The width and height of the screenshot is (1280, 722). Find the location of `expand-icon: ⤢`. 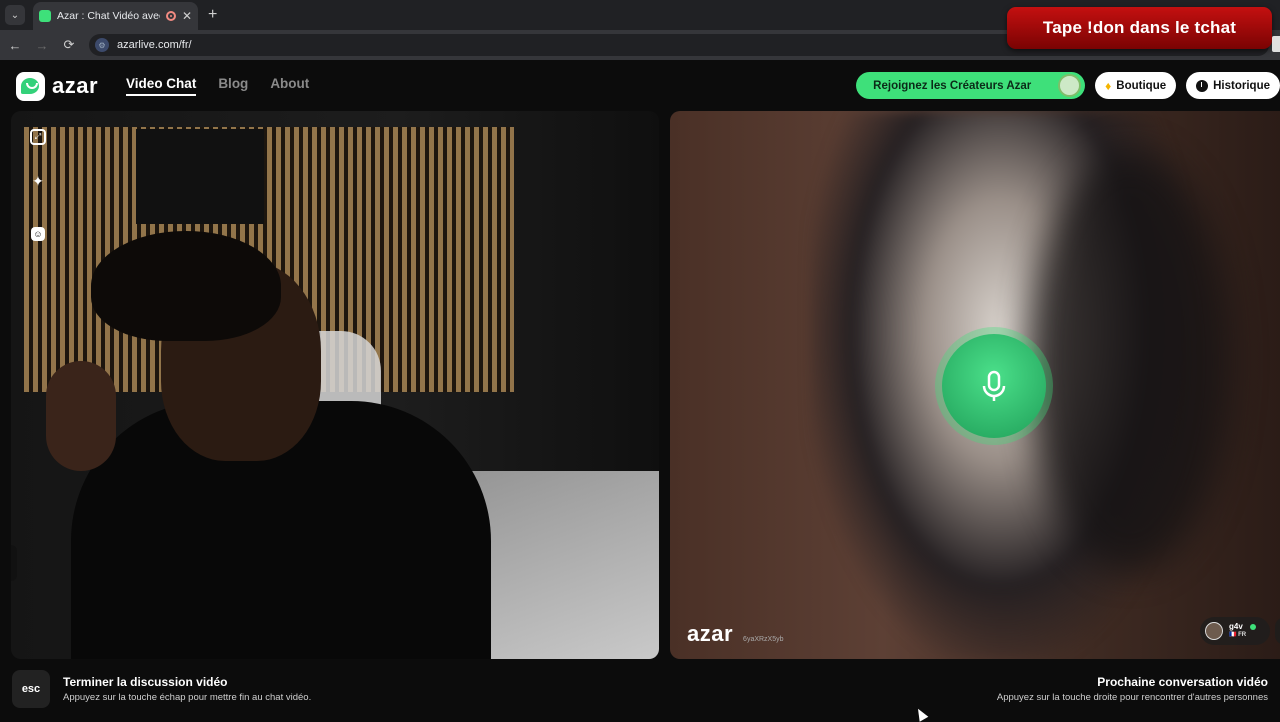

expand-icon: ⤢ is located at coordinates (38, 137).